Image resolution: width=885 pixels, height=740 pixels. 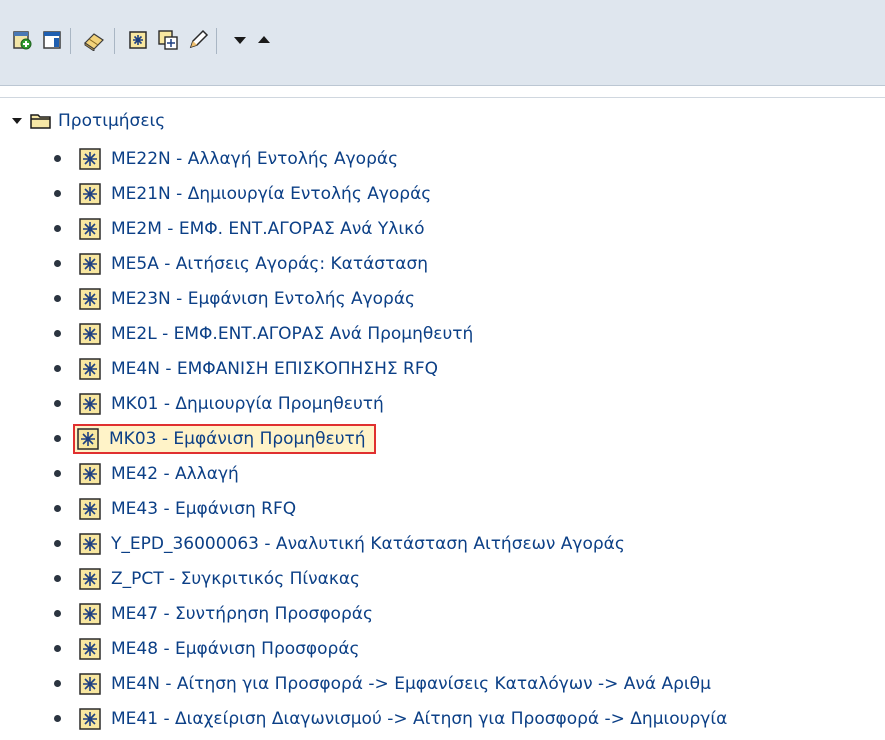 I want to click on item-content: ME47 - Συντήρηση Προσφοράς, so click(x=226, y=614).